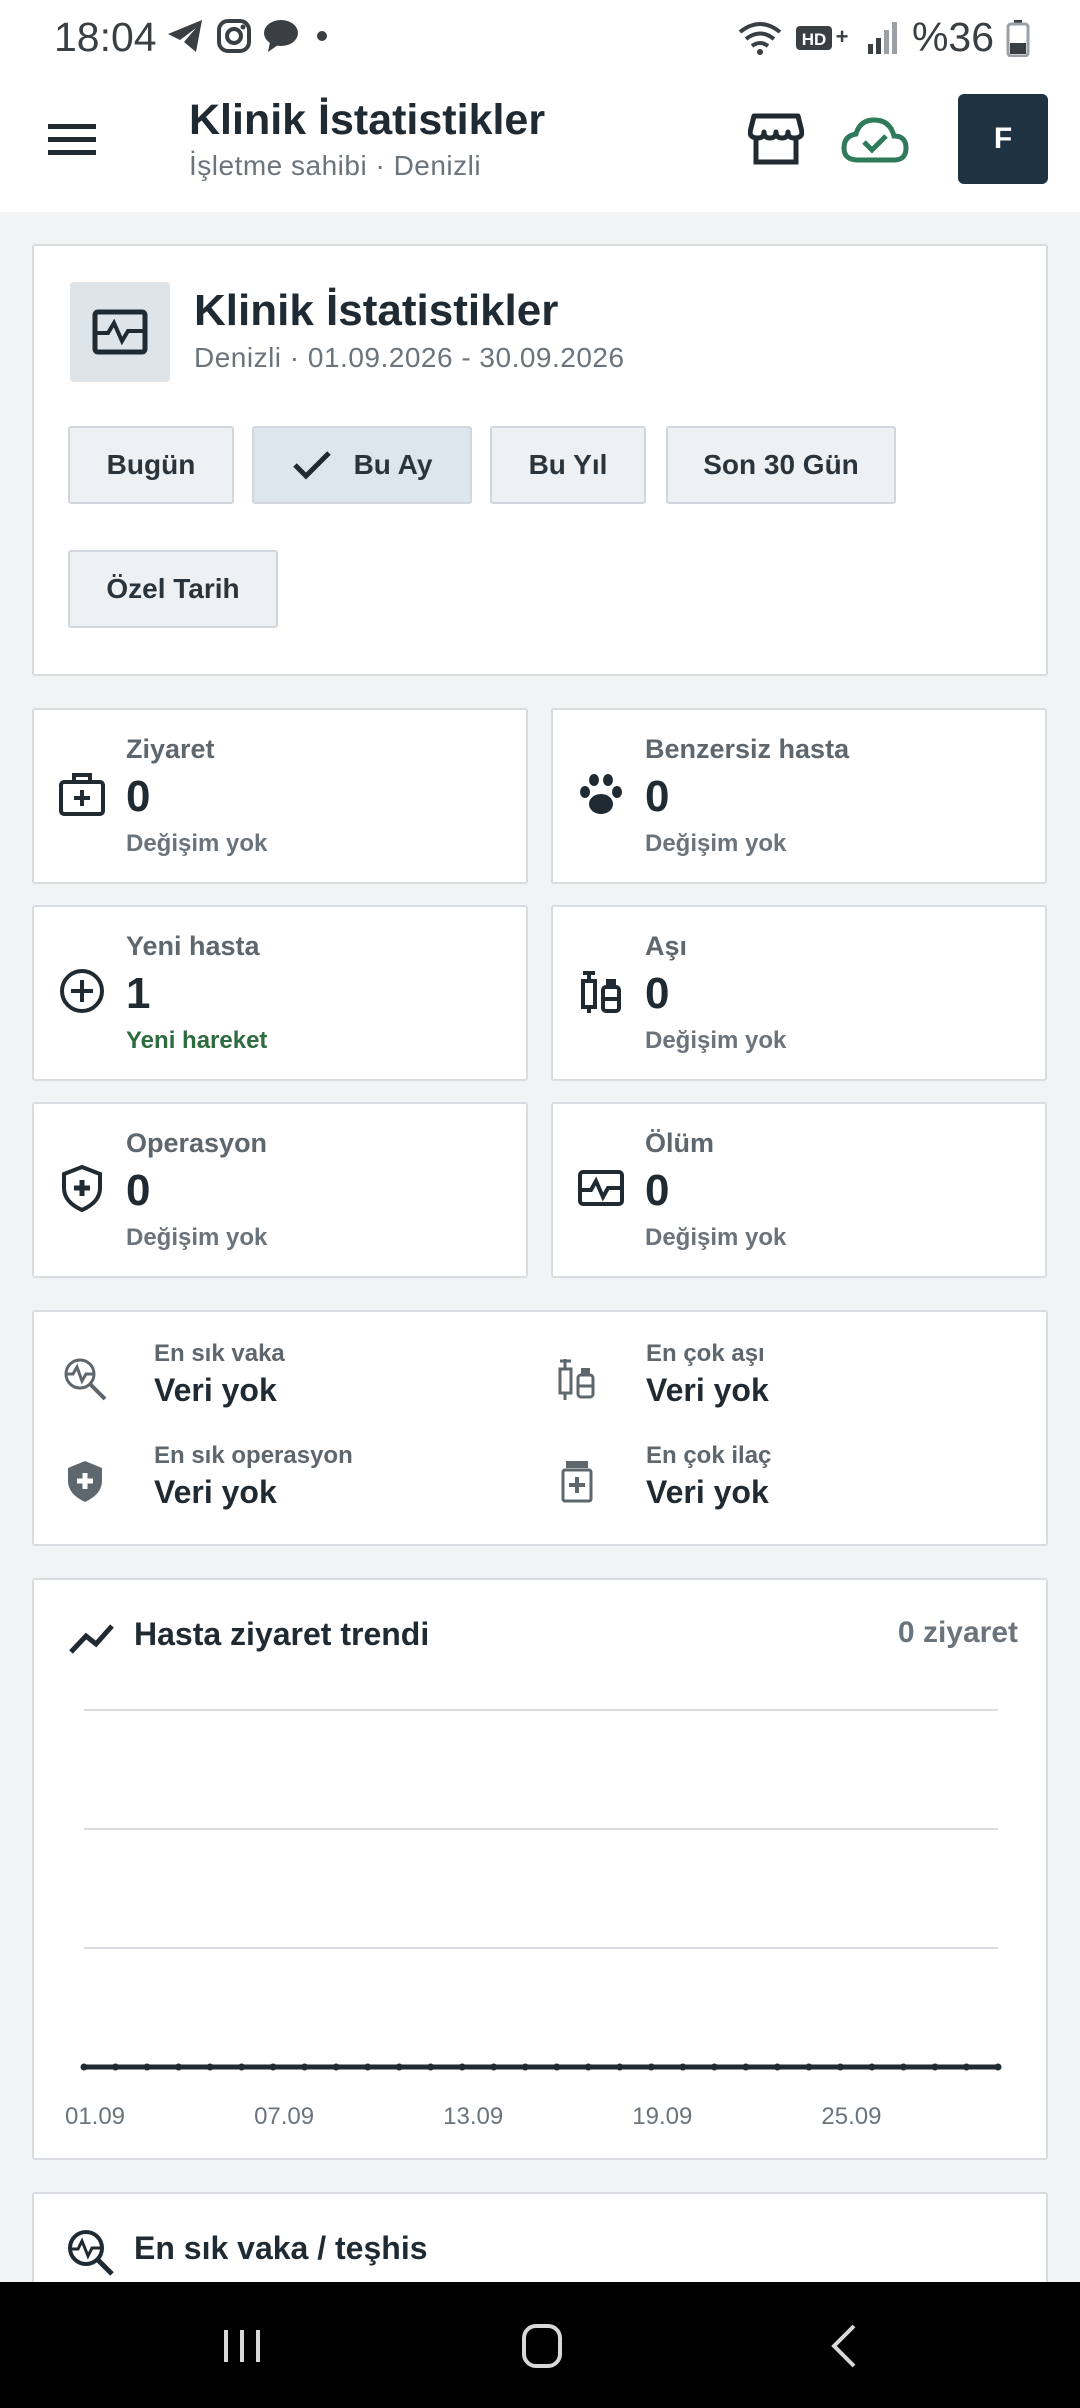 This screenshot has width=1080, height=2408. I want to click on filter-last-30-days: Son 30 Gün, so click(781, 465).